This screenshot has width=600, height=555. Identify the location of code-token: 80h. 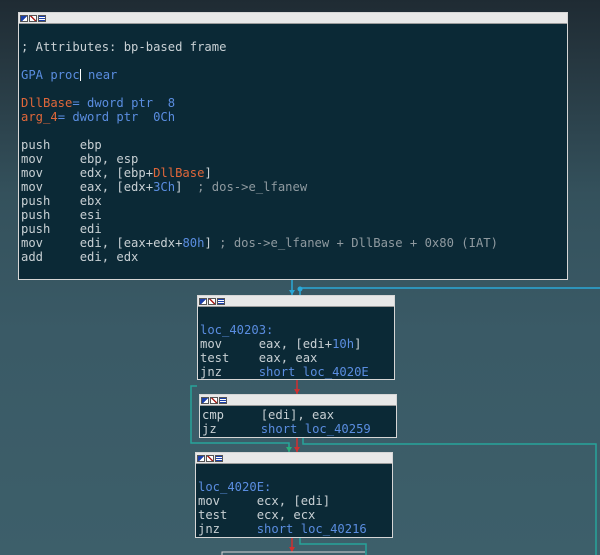
(193, 243).